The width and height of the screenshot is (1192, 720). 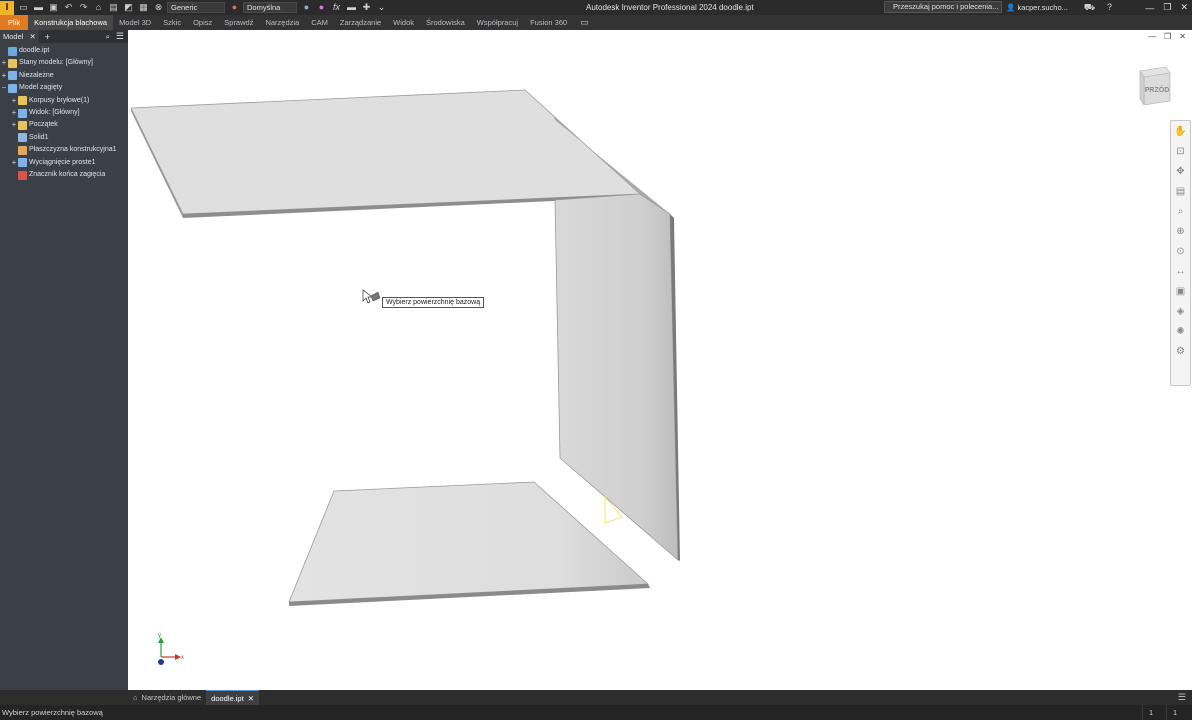 I want to click on tab-doodle-ipt: doodle.ipt ✕, so click(x=232, y=697).